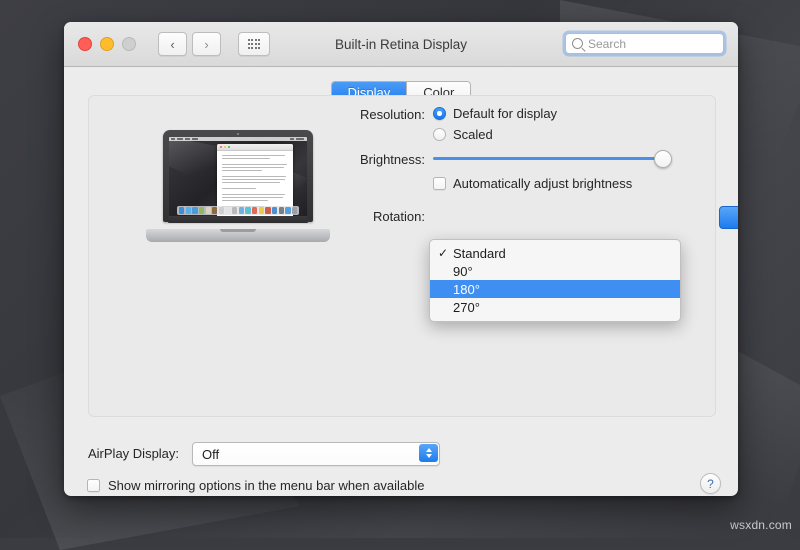 This screenshot has height=550, width=800. I want to click on search-icon, so click(577, 43).